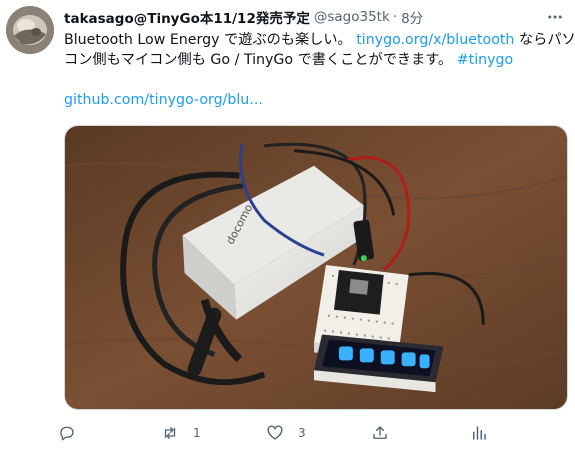 Image resolution: width=575 pixels, height=449 pixels. I want to click on retweet-count: 1, so click(197, 433).